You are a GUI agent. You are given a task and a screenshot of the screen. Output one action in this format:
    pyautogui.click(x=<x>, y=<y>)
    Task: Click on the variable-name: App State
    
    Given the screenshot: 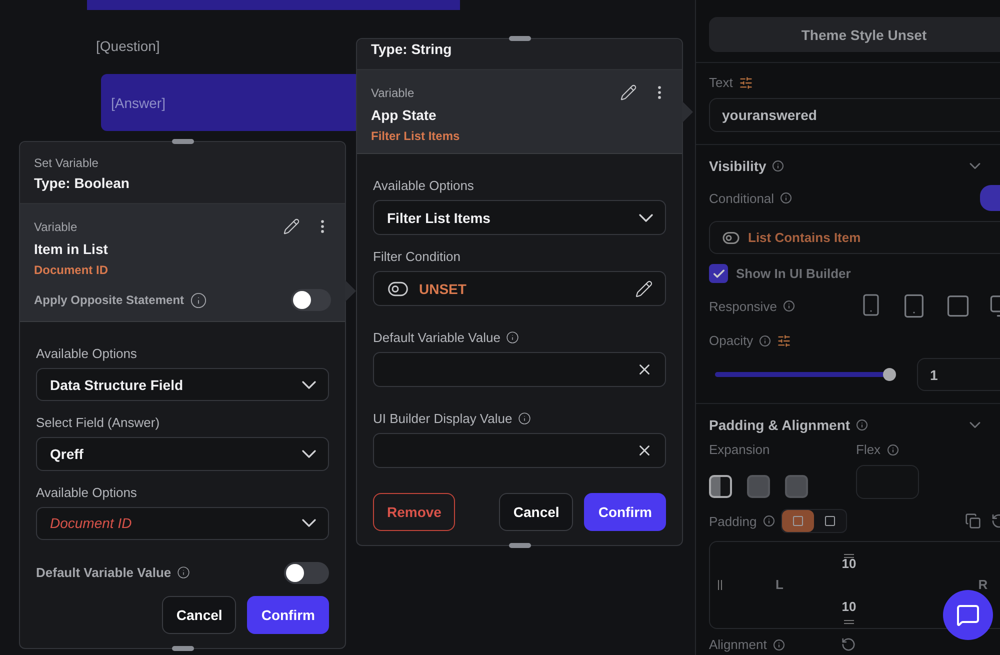 What is the action you would take?
    pyautogui.click(x=404, y=115)
    